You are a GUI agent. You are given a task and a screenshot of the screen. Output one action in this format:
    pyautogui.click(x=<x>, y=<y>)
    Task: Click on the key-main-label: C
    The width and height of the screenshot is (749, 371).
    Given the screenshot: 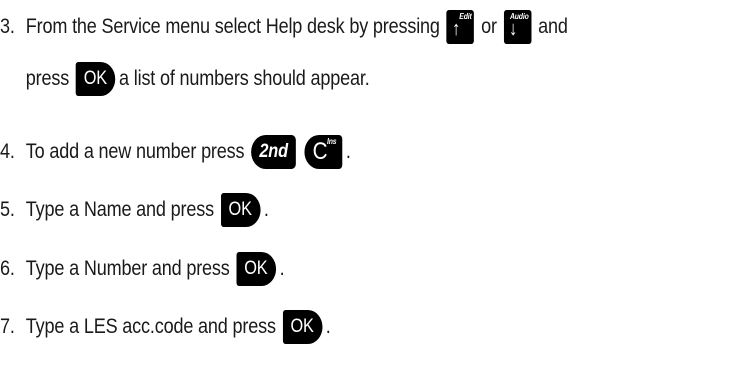 What is the action you would take?
    pyautogui.click(x=320, y=151)
    